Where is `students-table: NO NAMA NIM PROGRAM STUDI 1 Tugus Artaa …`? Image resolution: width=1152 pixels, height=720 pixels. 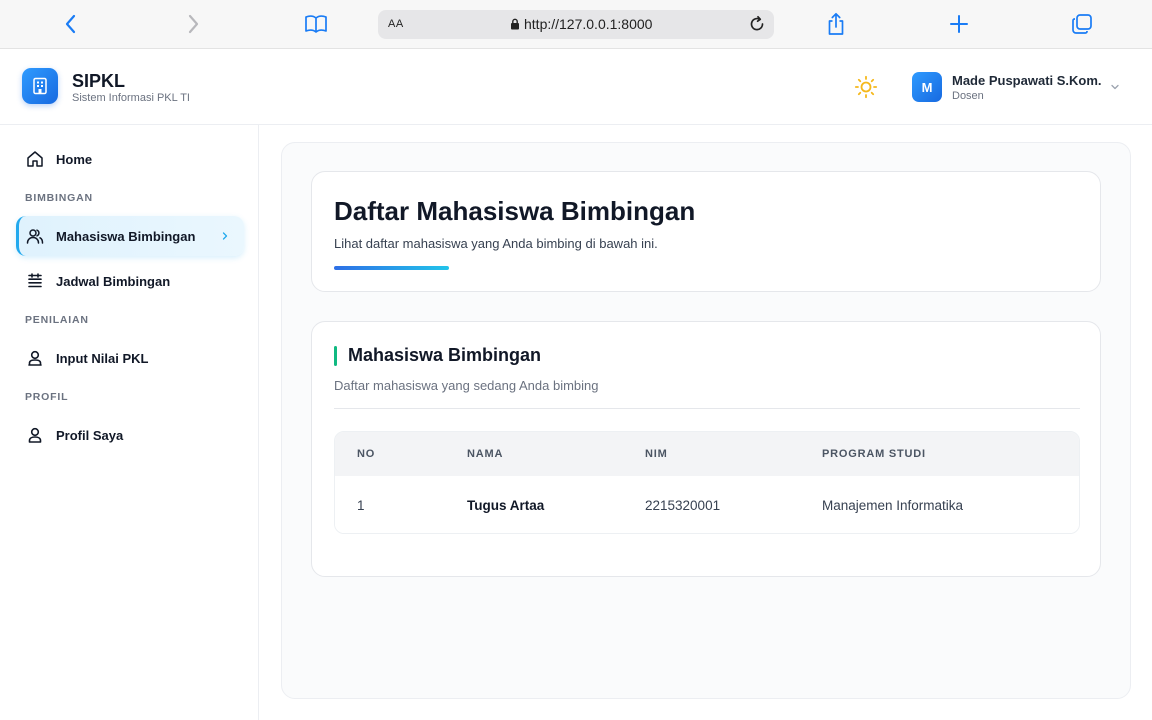 students-table: NO NAMA NIM PROGRAM STUDI 1 Tugus Artaa … is located at coordinates (707, 482).